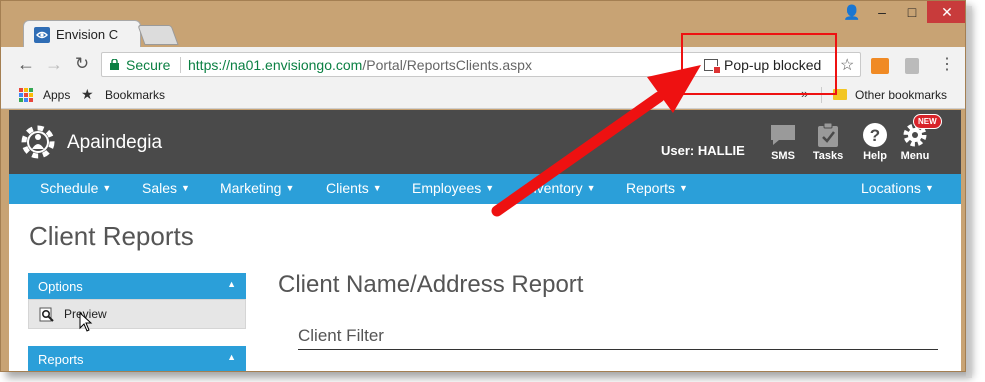 This screenshot has height=382, width=985. What do you see at coordinates (969, 192) in the screenshot?
I see `window-shadow` at bounding box center [969, 192].